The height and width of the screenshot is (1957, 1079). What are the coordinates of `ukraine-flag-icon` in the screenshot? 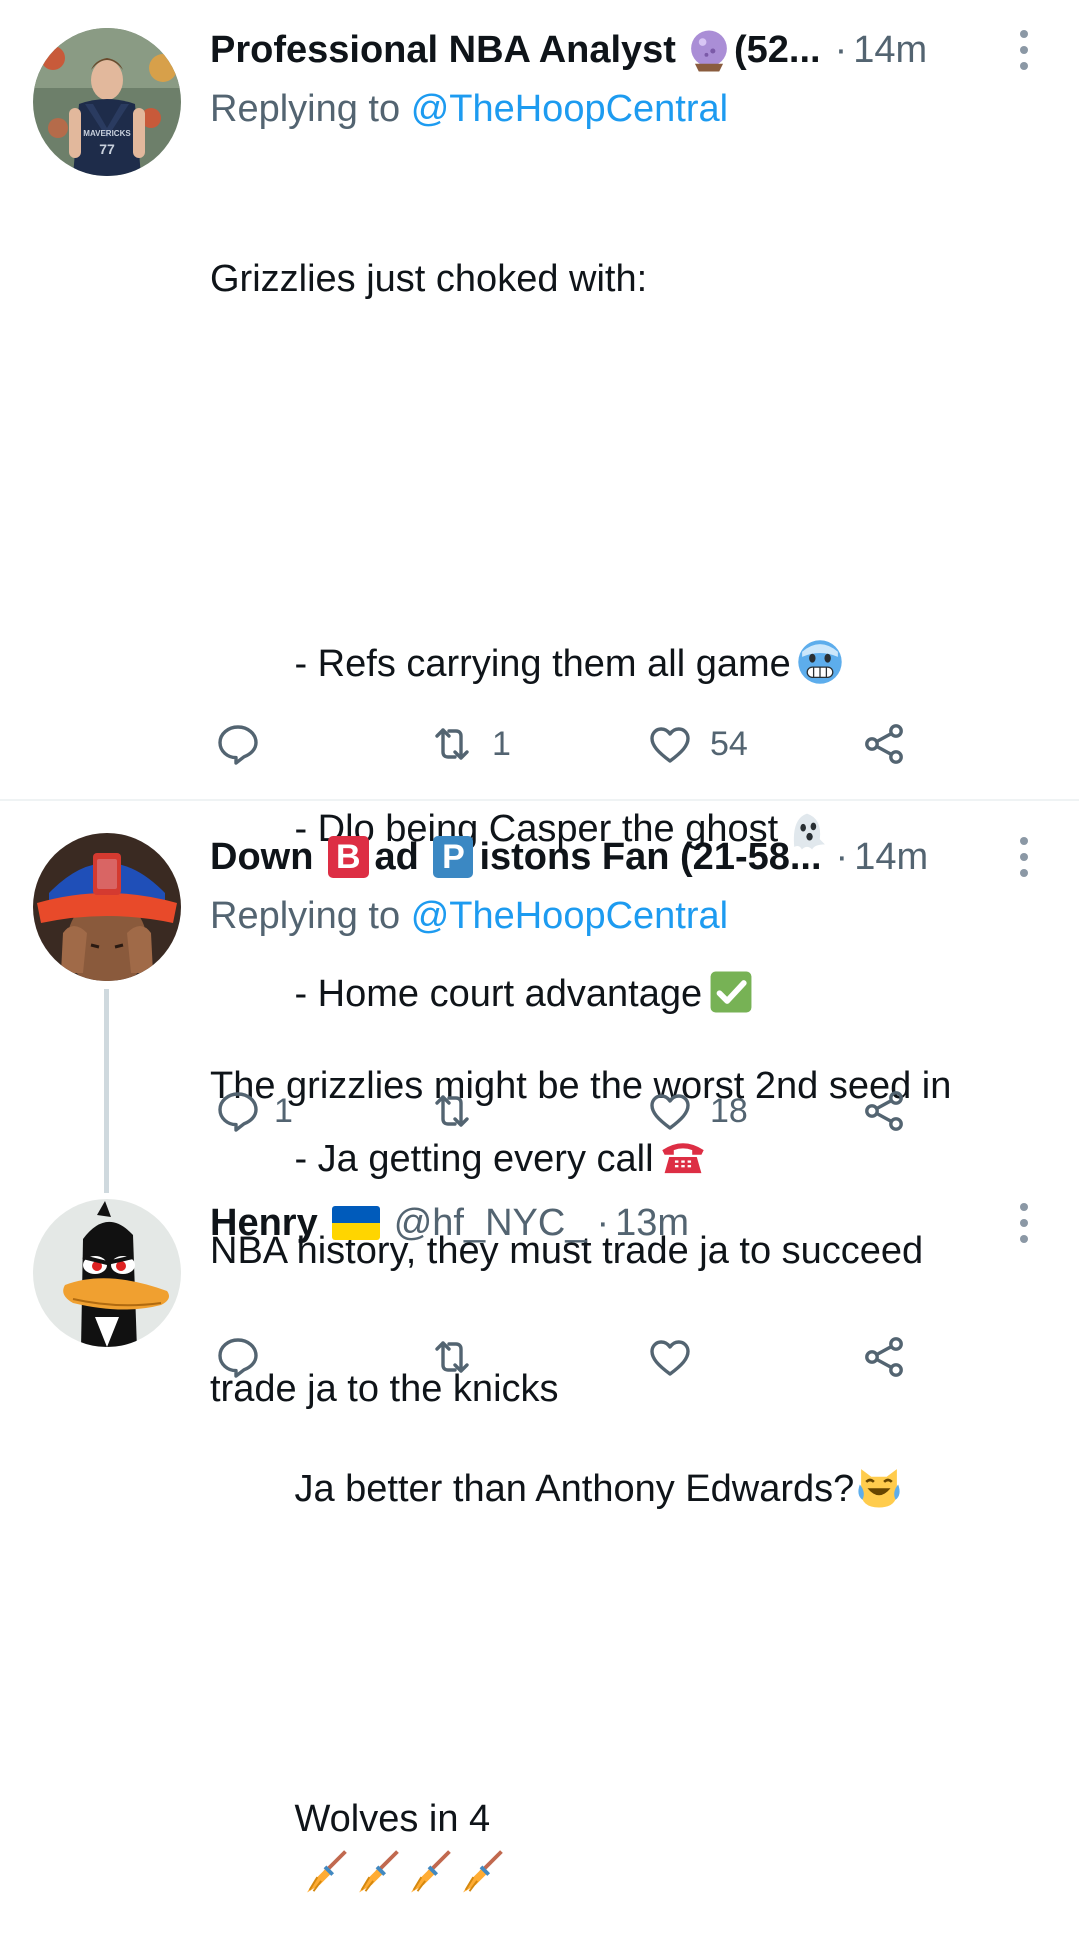 It's located at (355, 1223).